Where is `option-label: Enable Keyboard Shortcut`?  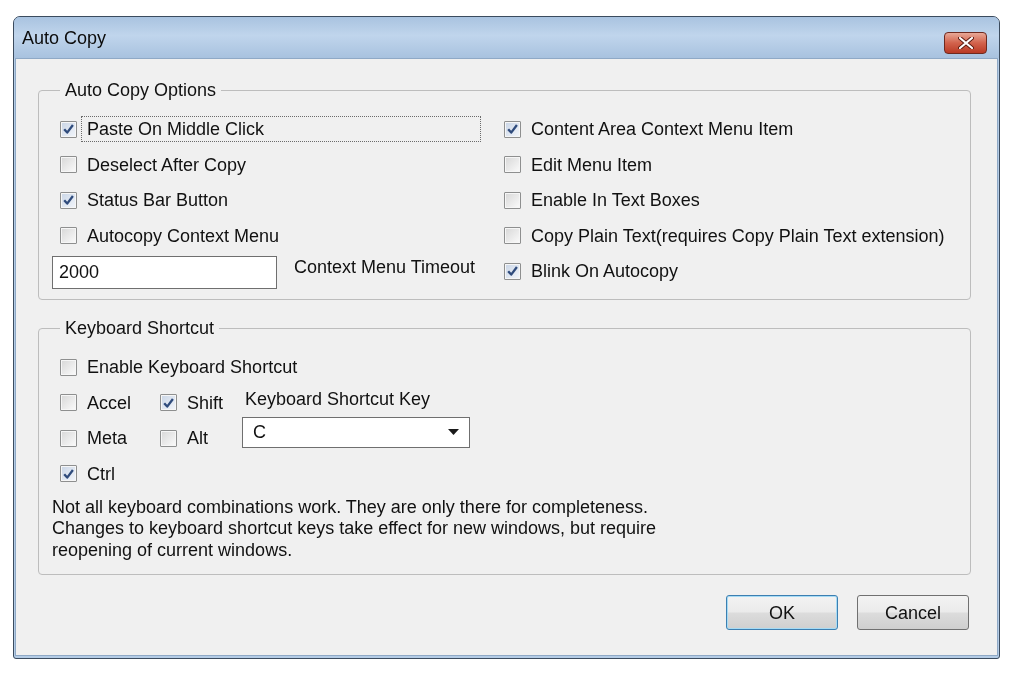
option-label: Enable Keyboard Shortcut is located at coordinates (192, 368).